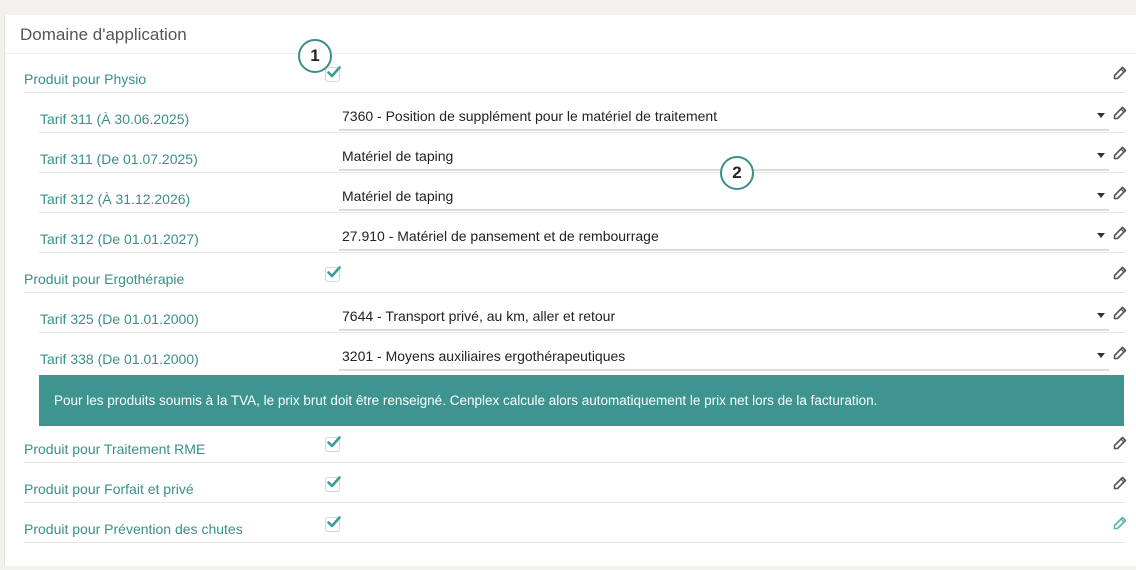 The height and width of the screenshot is (570, 1136). What do you see at coordinates (115, 449) in the screenshot?
I see `product-label: Produit pour Traitement RME` at bounding box center [115, 449].